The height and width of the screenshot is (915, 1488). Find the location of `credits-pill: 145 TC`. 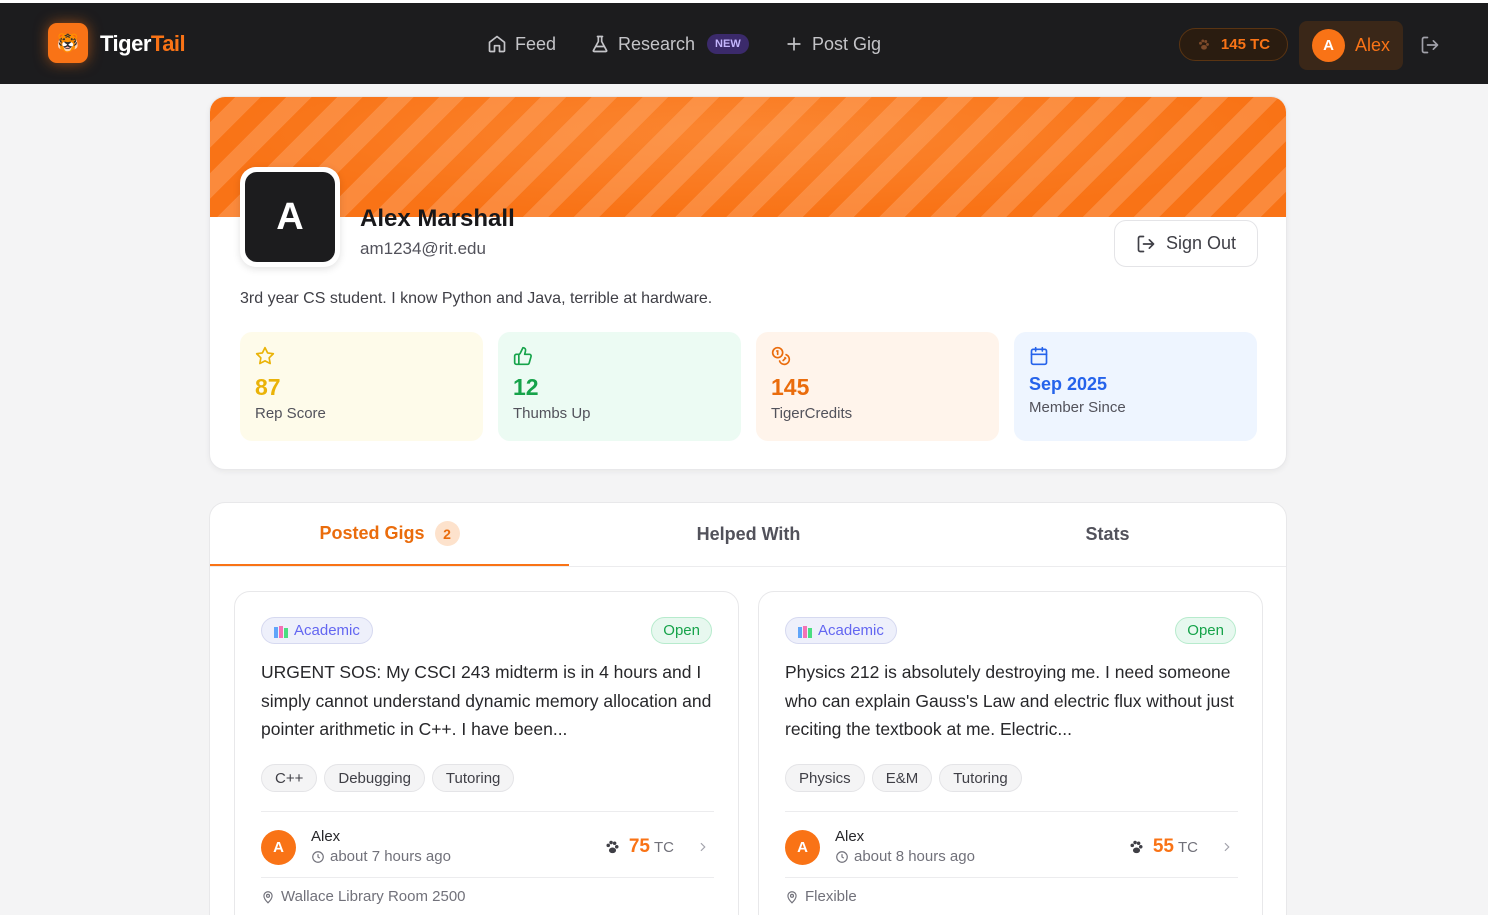

credits-pill: 145 TC is located at coordinates (1233, 44).